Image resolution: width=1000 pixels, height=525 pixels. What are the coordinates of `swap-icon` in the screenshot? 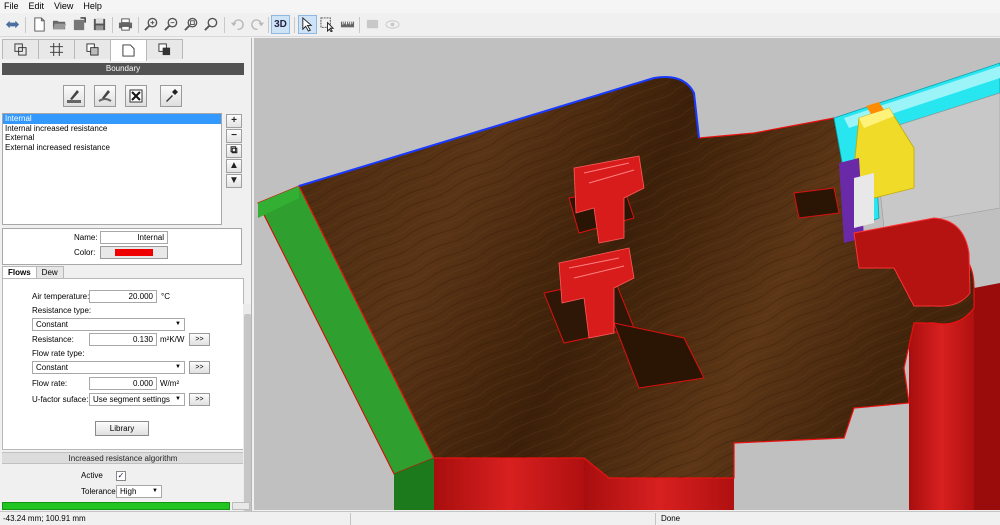 It's located at (12, 24).